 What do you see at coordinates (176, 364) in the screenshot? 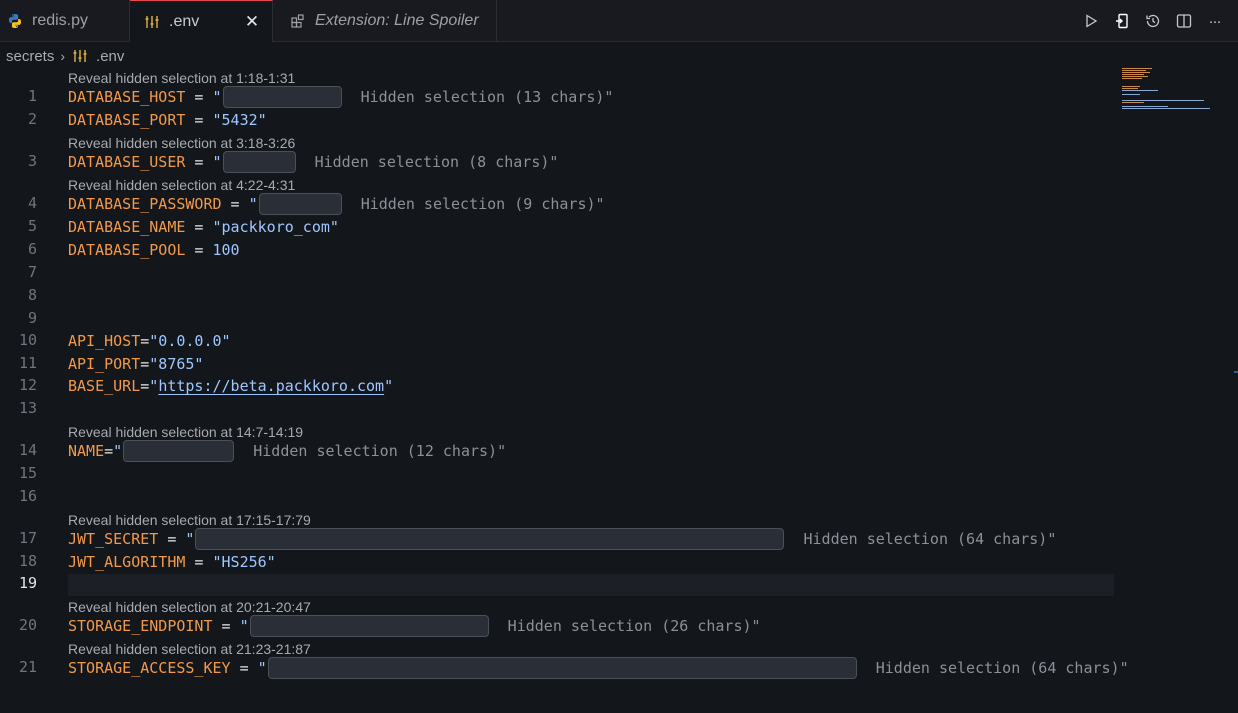
I see `env-value: "8765"` at bounding box center [176, 364].